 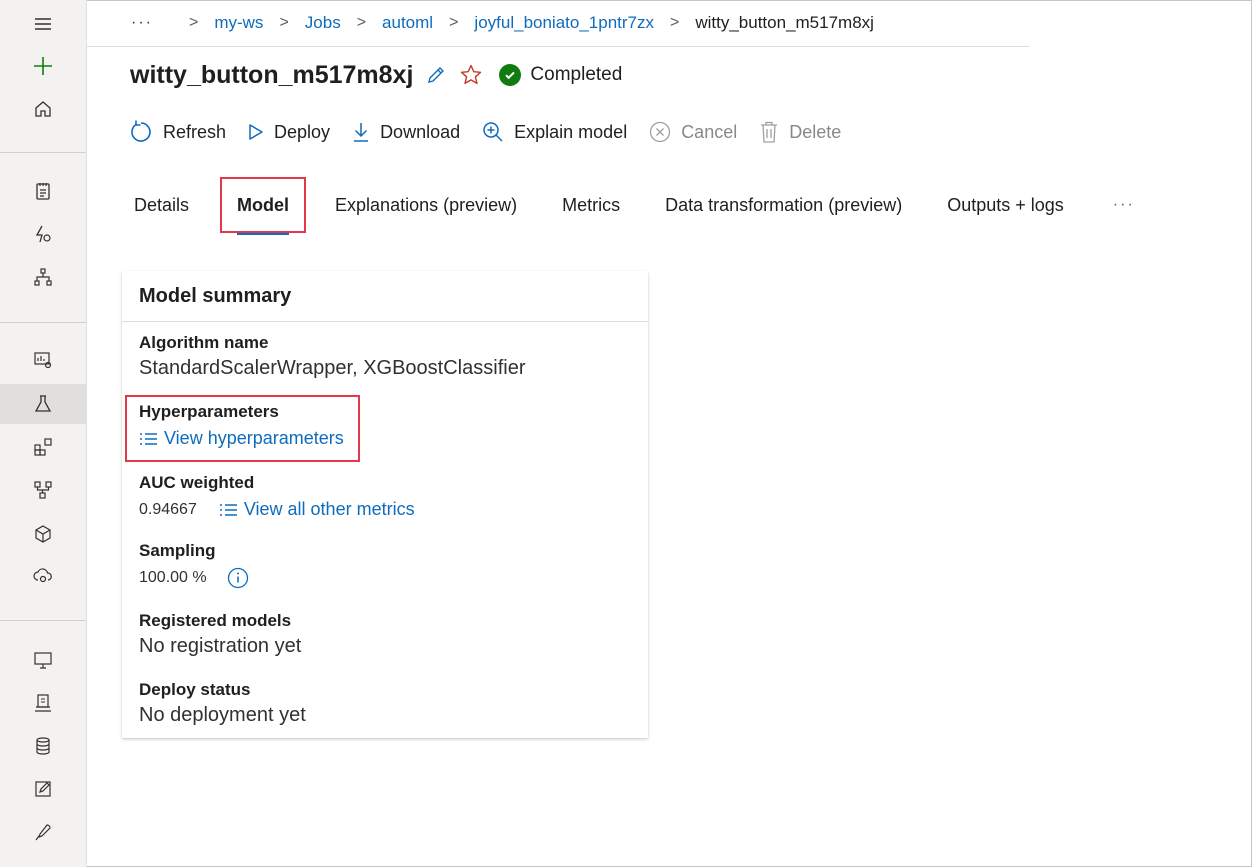 What do you see at coordinates (323, 23) in the screenshot?
I see `breadcrumb-jobs-link: Jobs` at bounding box center [323, 23].